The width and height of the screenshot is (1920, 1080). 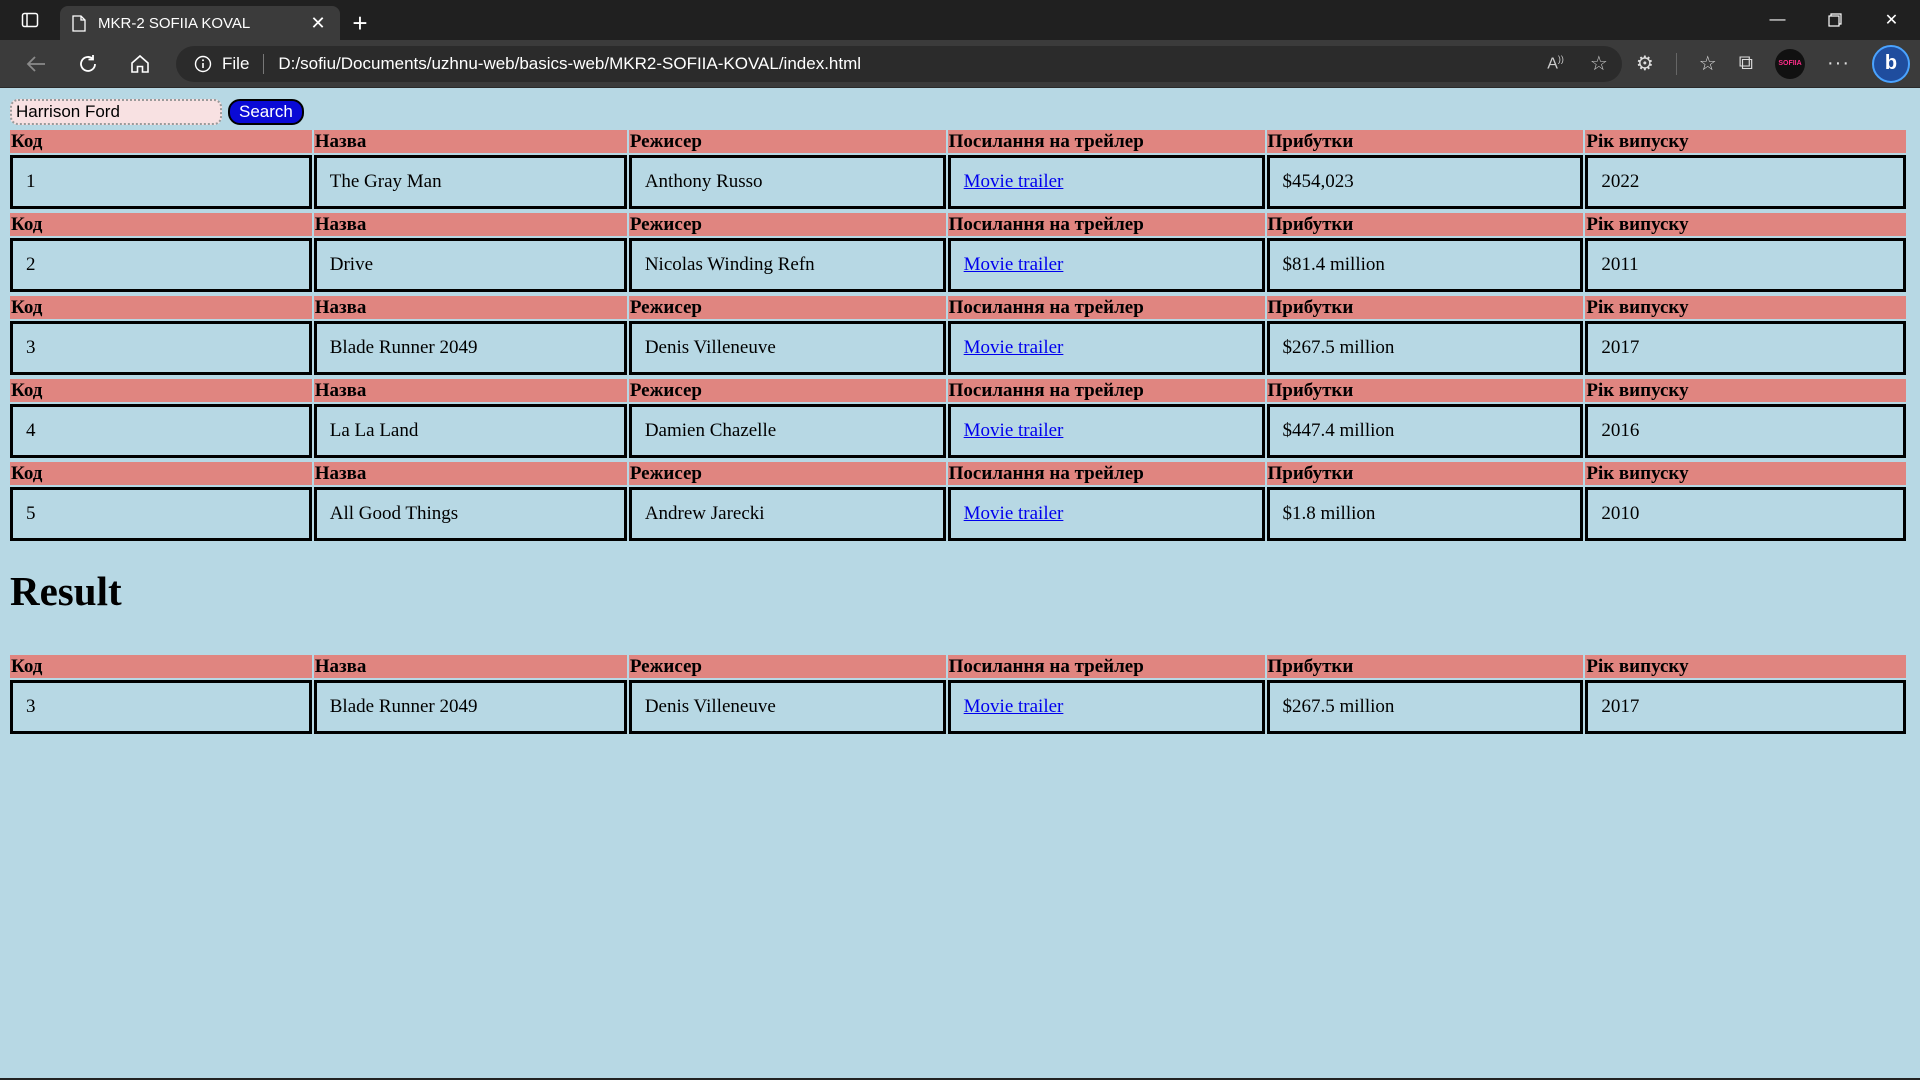 What do you see at coordinates (1599, 63) in the screenshot?
I see `add-favorite-icon: ☆` at bounding box center [1599, 63].